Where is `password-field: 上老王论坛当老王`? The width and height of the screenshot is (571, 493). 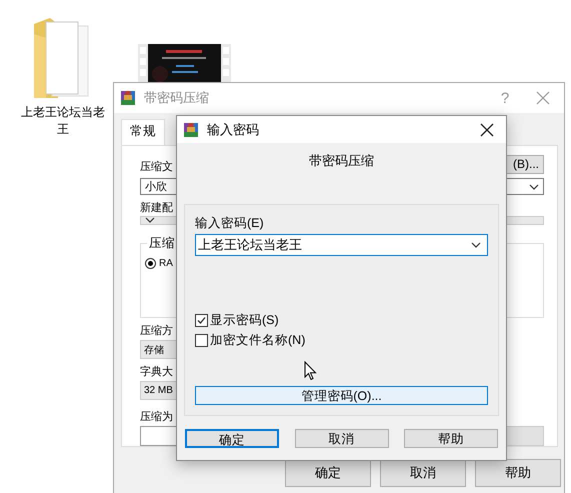 password-field: 上老王论坛当老王 is located at coordinates (341, 245).